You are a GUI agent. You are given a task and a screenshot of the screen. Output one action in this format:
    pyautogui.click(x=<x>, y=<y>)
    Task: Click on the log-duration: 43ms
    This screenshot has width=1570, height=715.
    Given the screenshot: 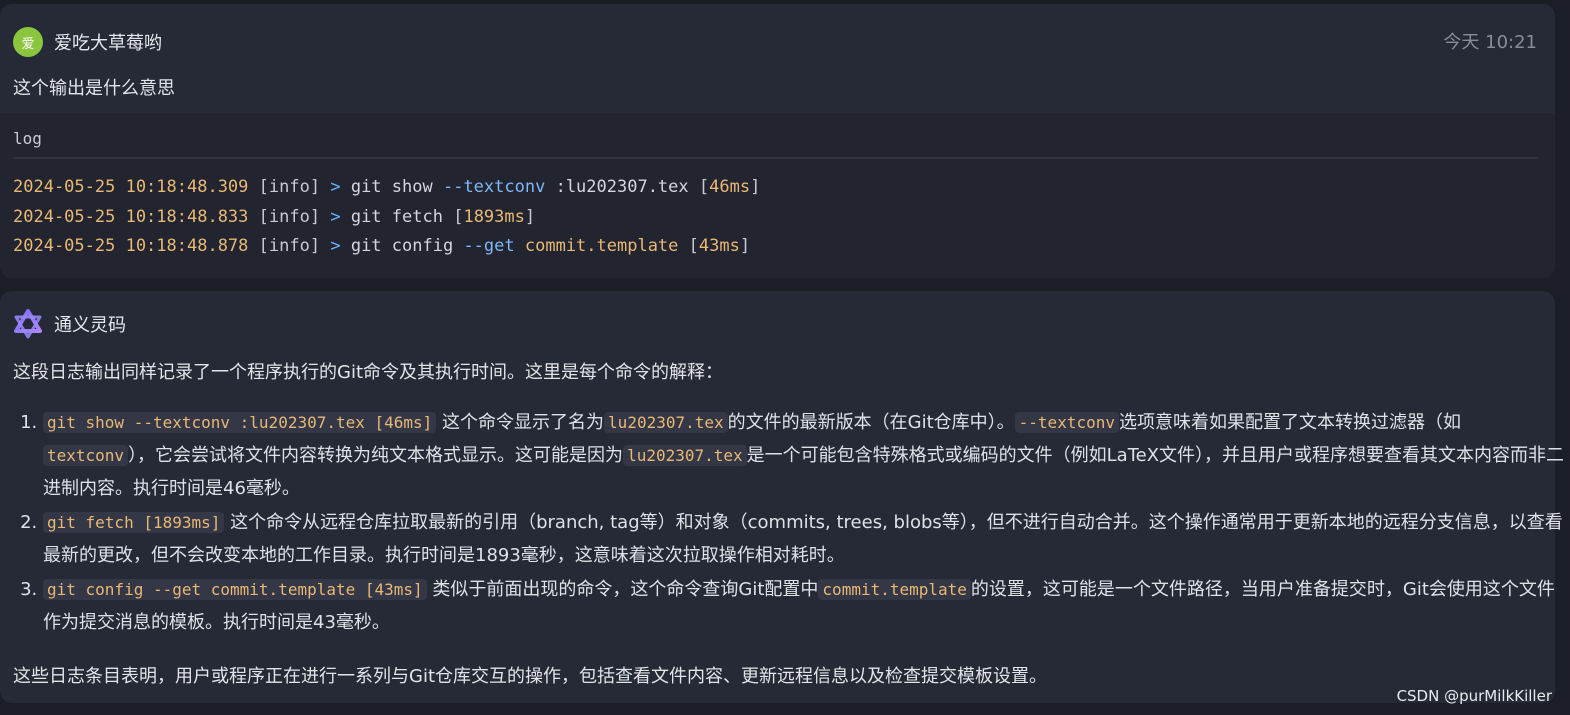 What is the action you would take?
    pyautogui.click(x=719, y=246)
    